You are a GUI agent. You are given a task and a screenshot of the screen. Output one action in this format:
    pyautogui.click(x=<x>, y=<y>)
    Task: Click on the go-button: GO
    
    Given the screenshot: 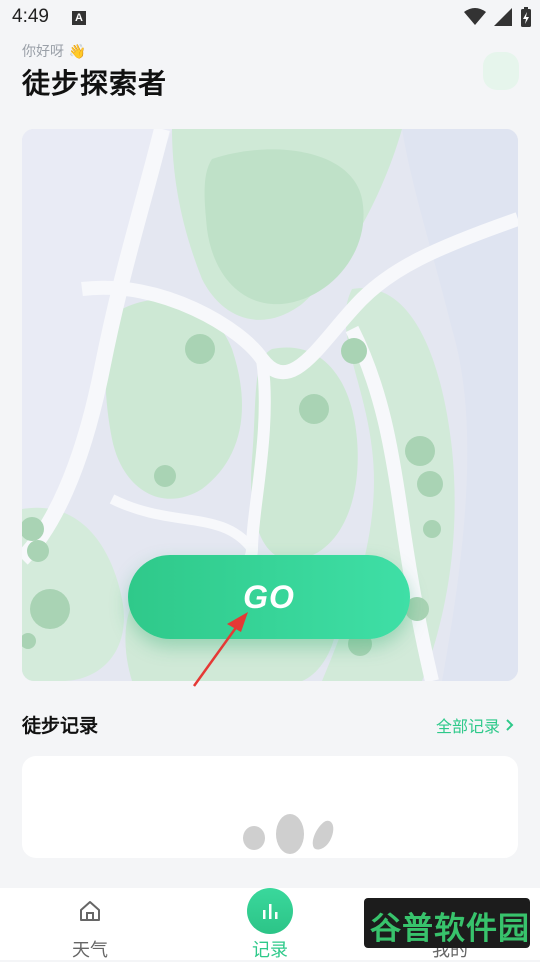 What is the action you would take?
    pyautogui.click(x=269, y=597)
    